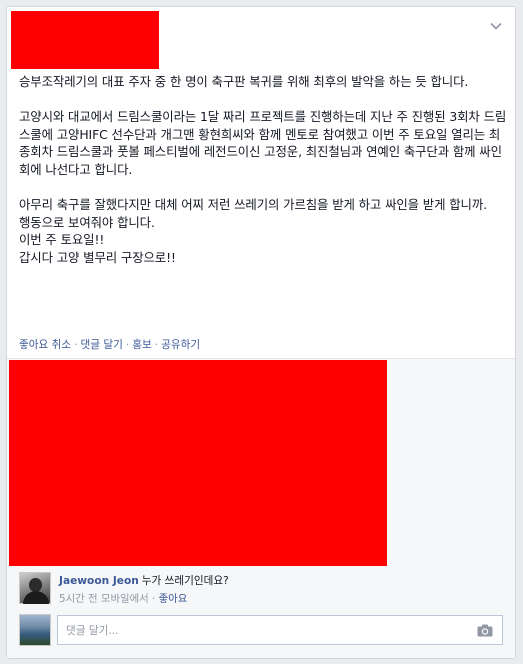 This screenshot has height=664, width=523. Describe the element at coordinates (101, 345) in the screenshot. I see `comment-link: 댓글 달기` at that location.